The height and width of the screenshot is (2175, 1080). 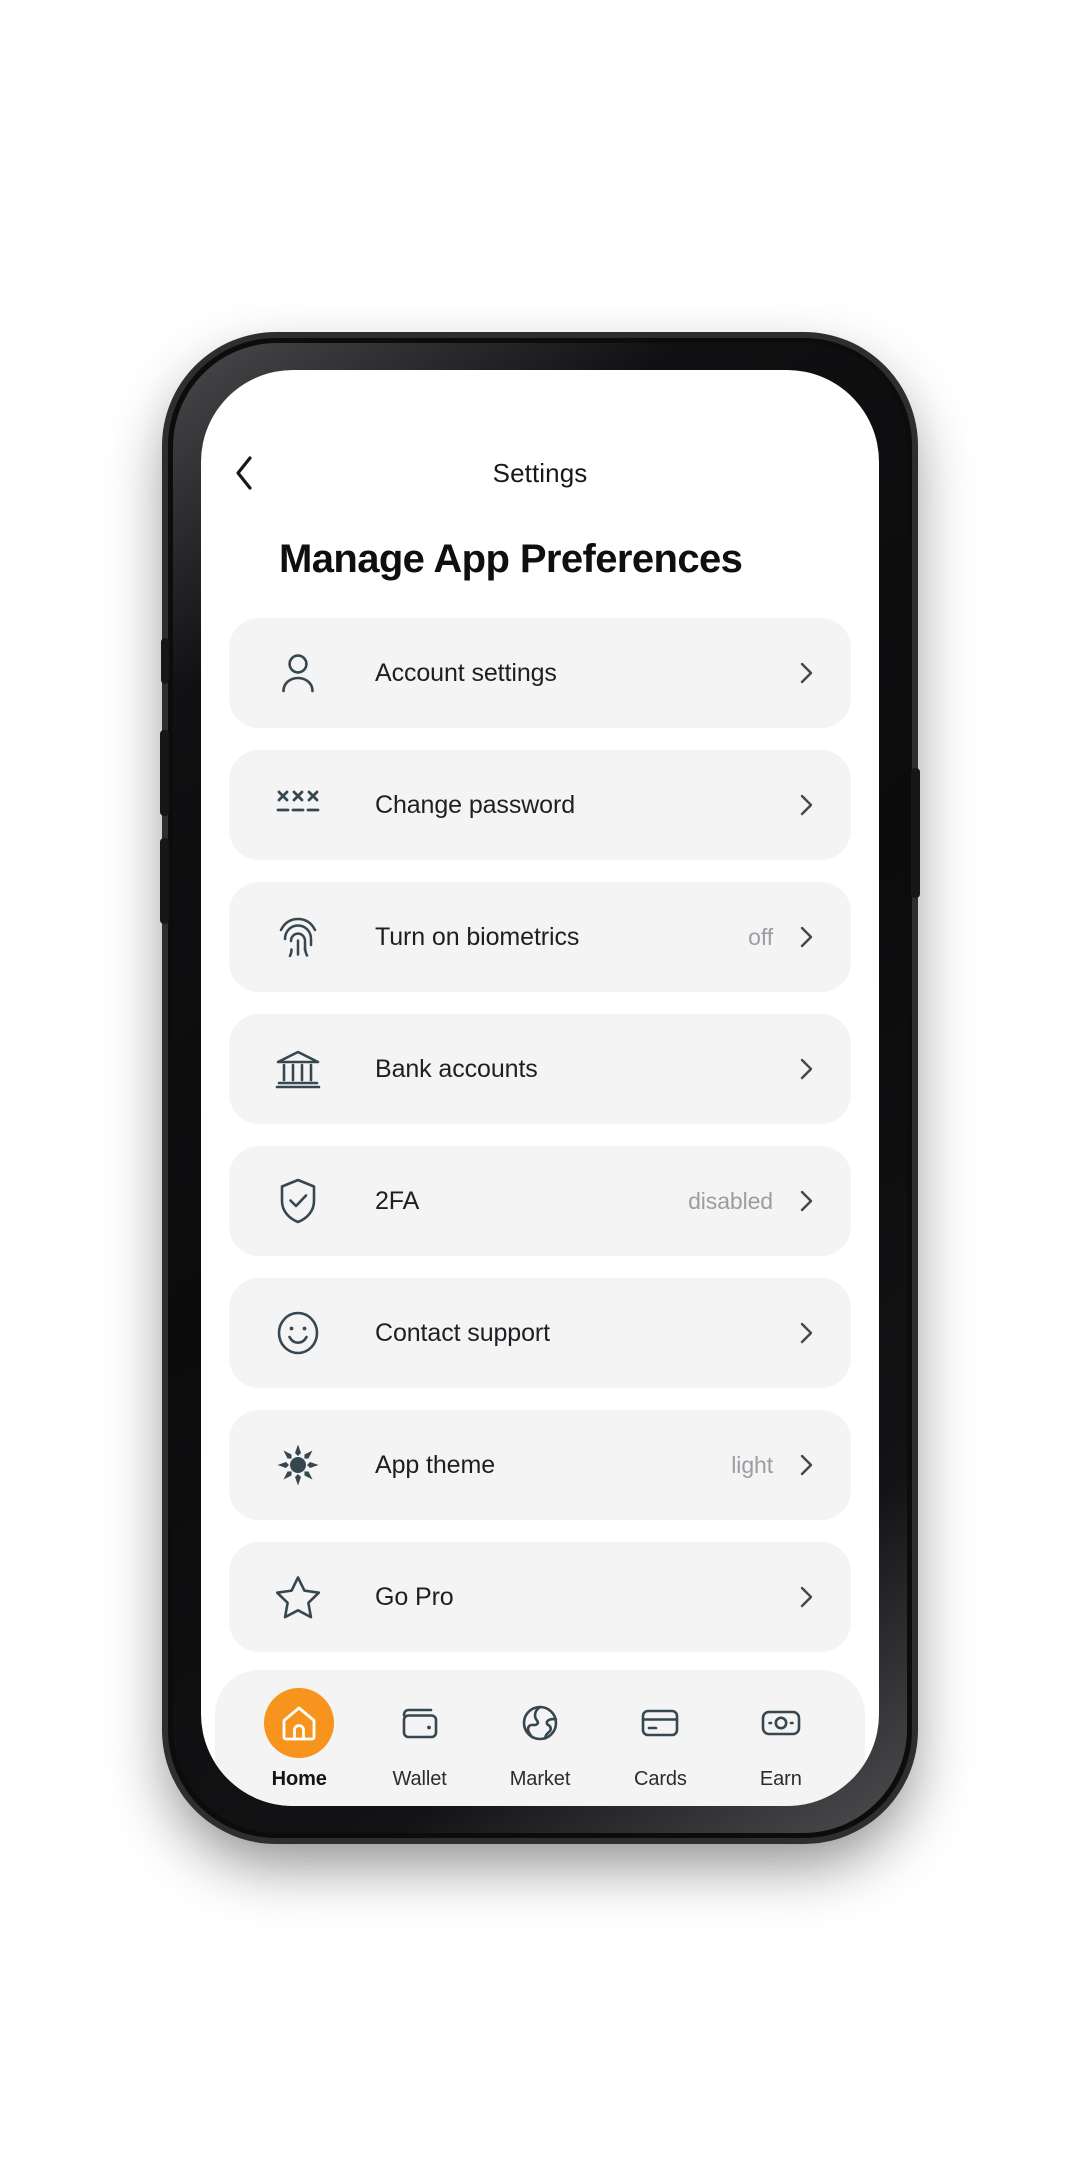 What do you see at coordinates (540, 1201) in the screenshot?
I see `settings-row-2fa: 2FA disabled` at bounding box center [540, 1201].